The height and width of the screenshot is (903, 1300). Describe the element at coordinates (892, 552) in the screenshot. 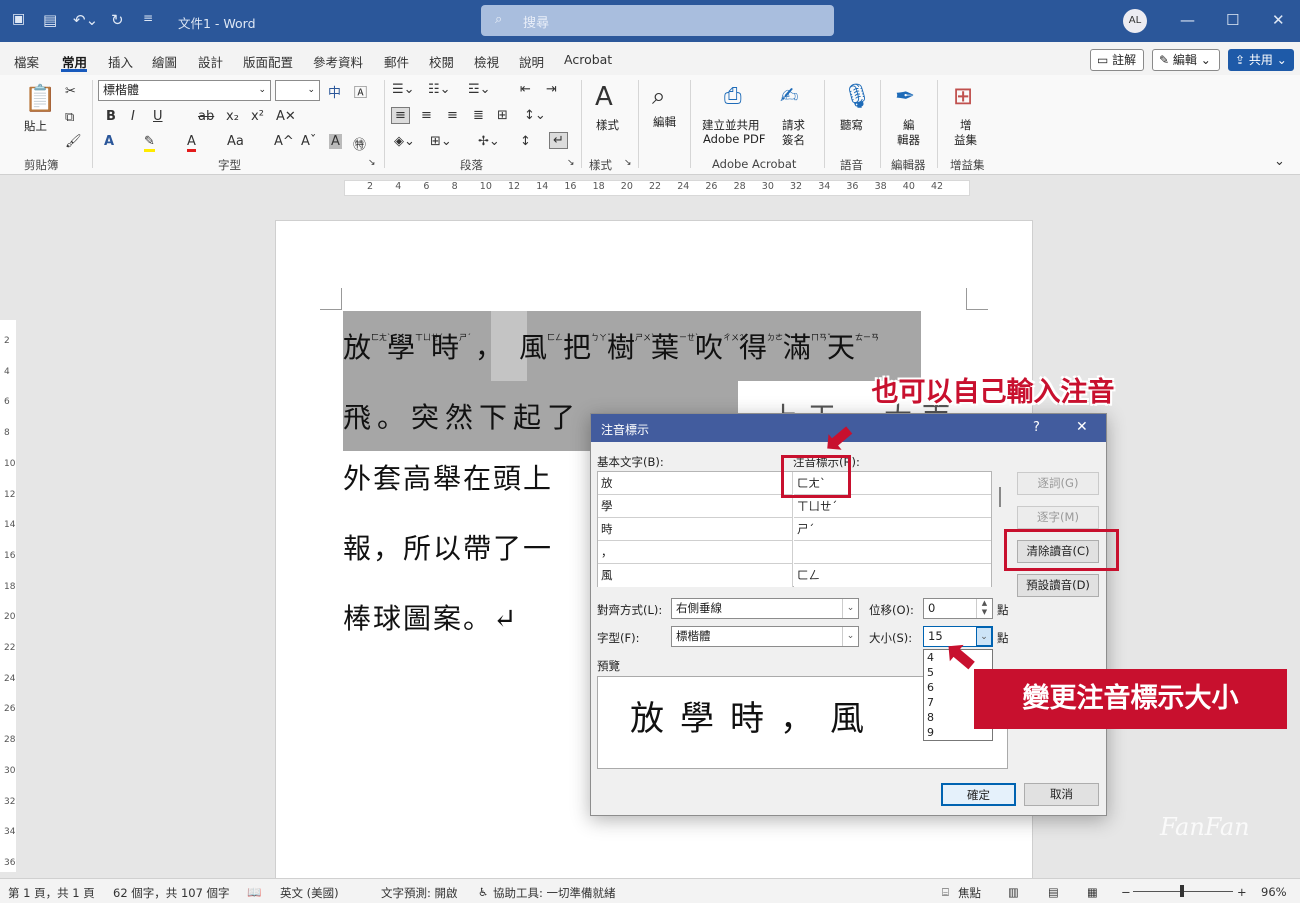

I see `ruby-cell` at that location.